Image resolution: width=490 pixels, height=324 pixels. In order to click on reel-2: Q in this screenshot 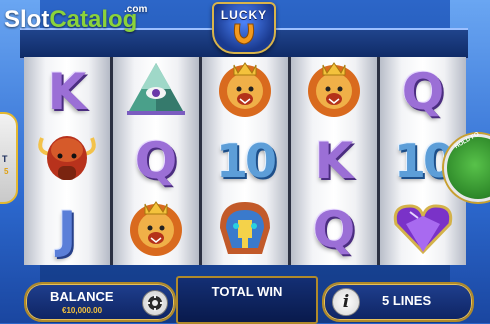, I will do `click(156, 161)`.